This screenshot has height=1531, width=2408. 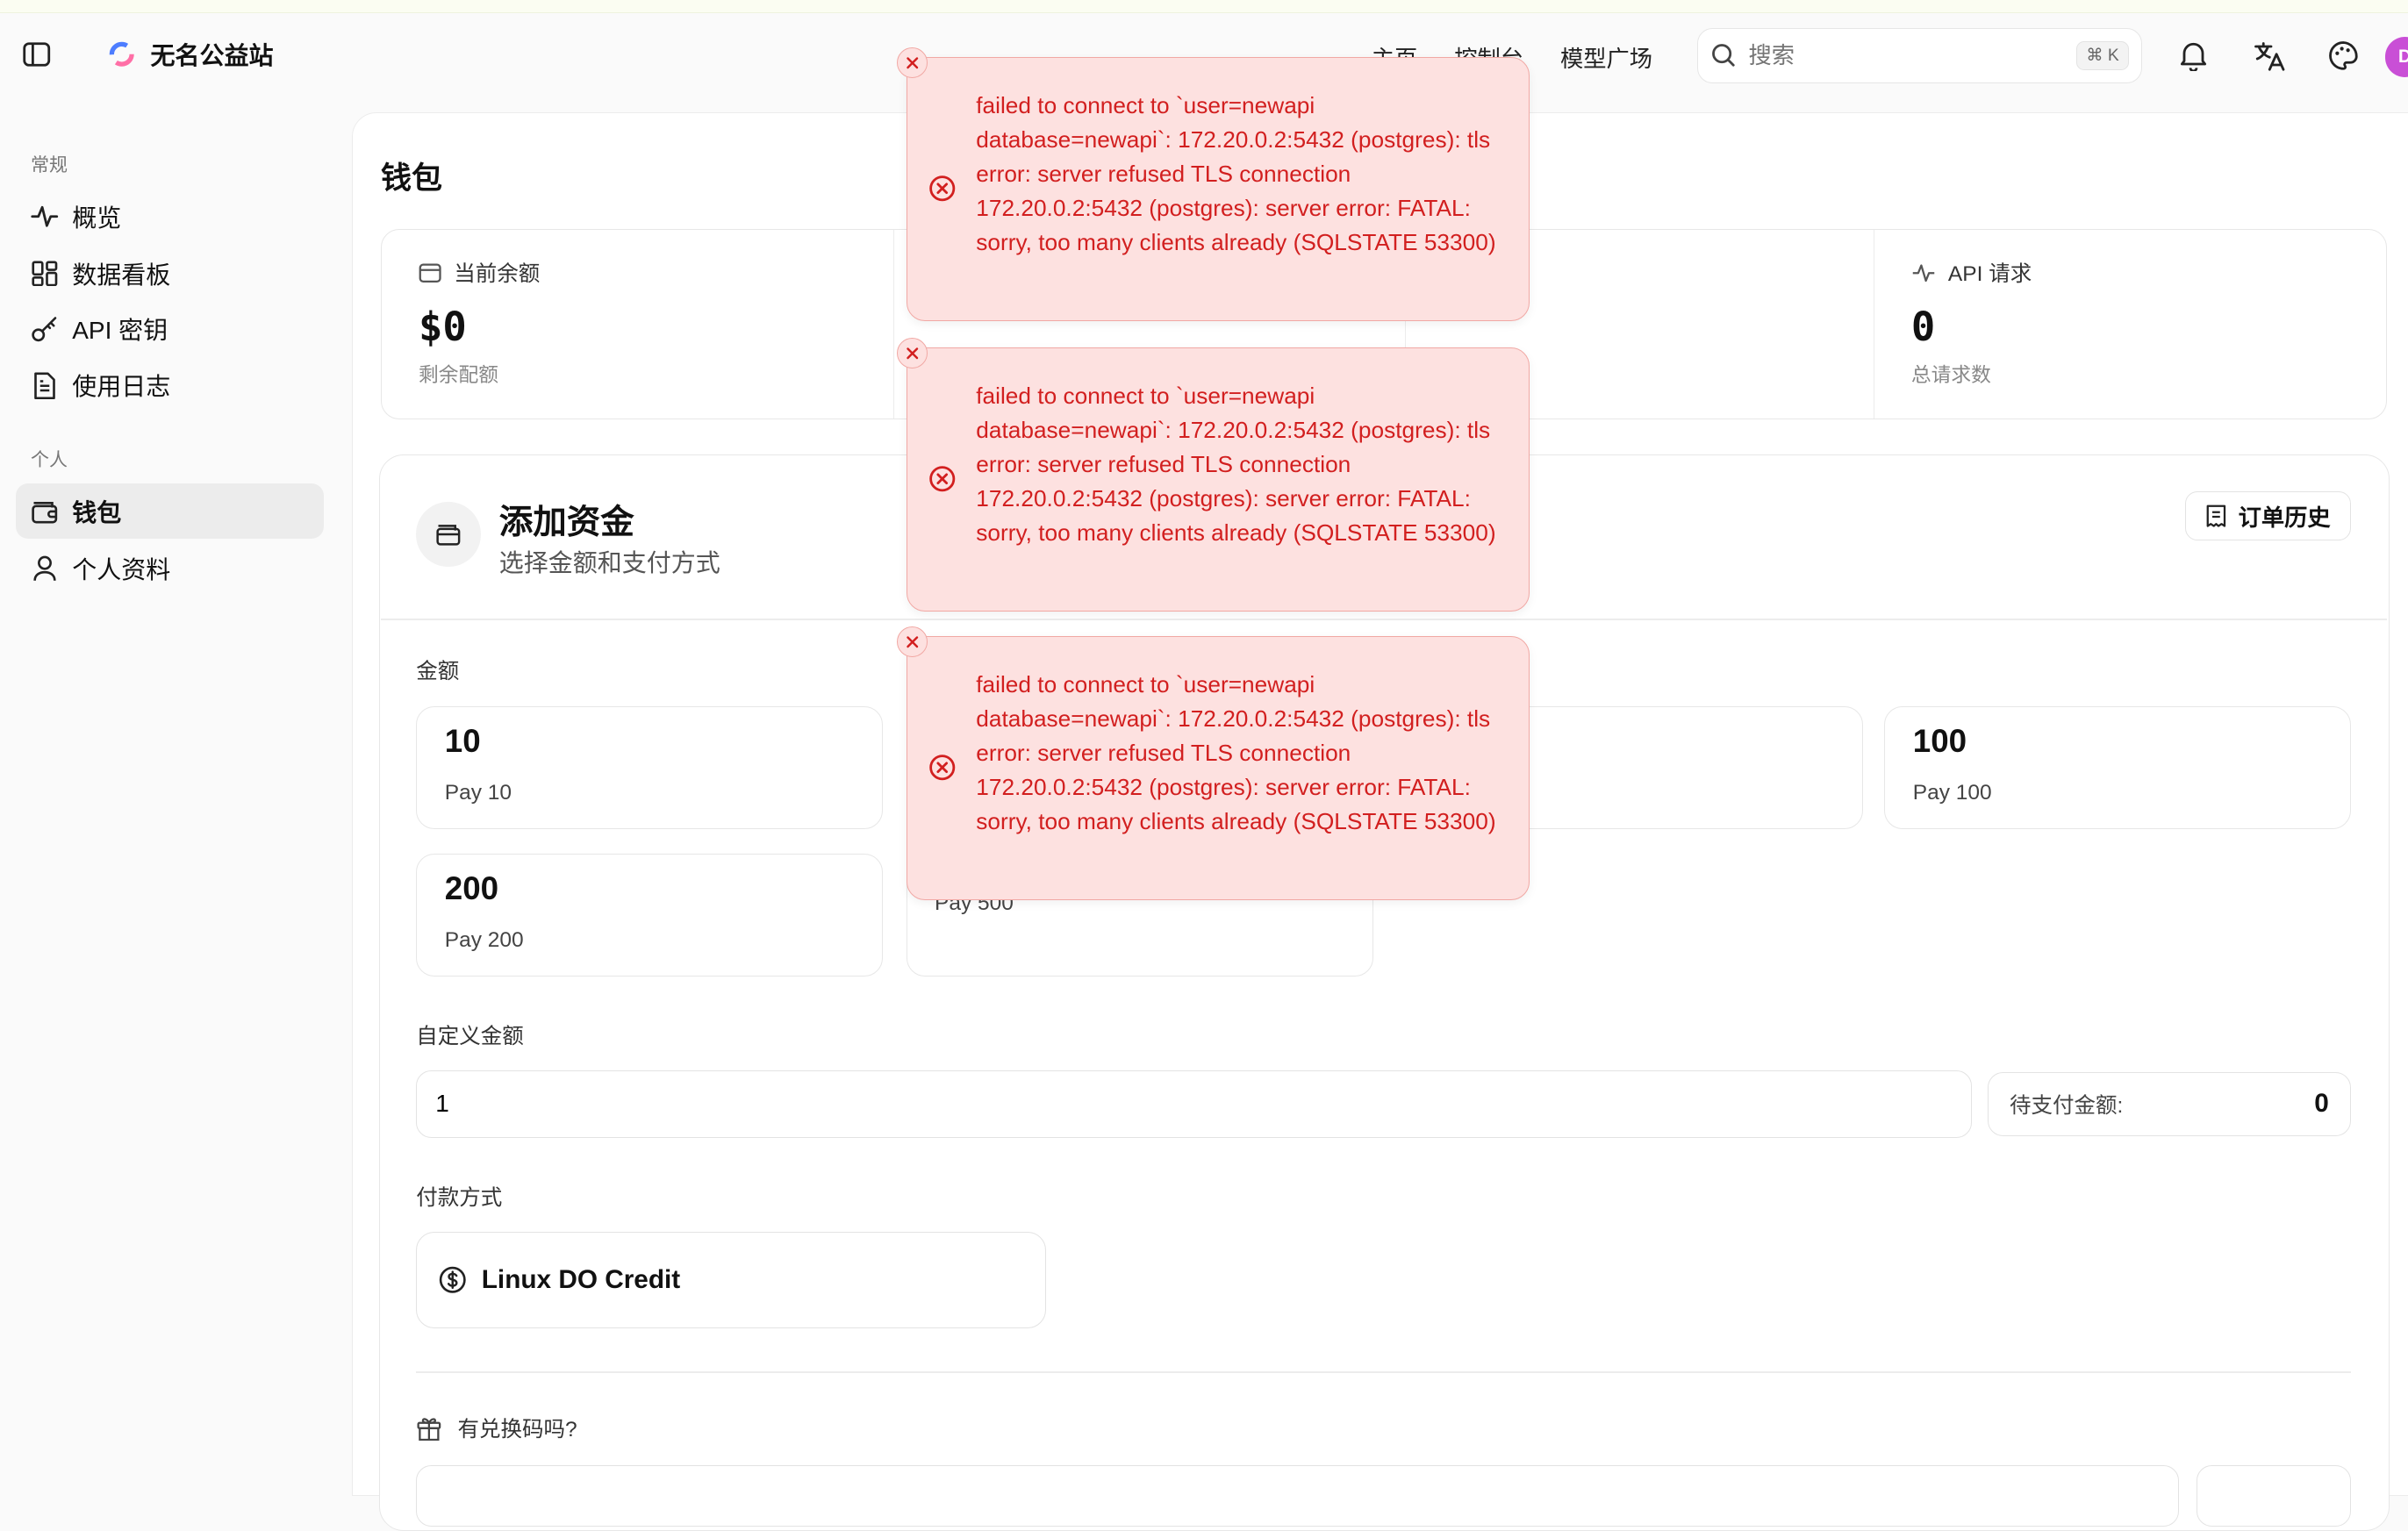 What do you see at coordinates (1950, 375) in the screenshot?
I see `stat-sub: 总请求数` at bounding box center [1950, 375].